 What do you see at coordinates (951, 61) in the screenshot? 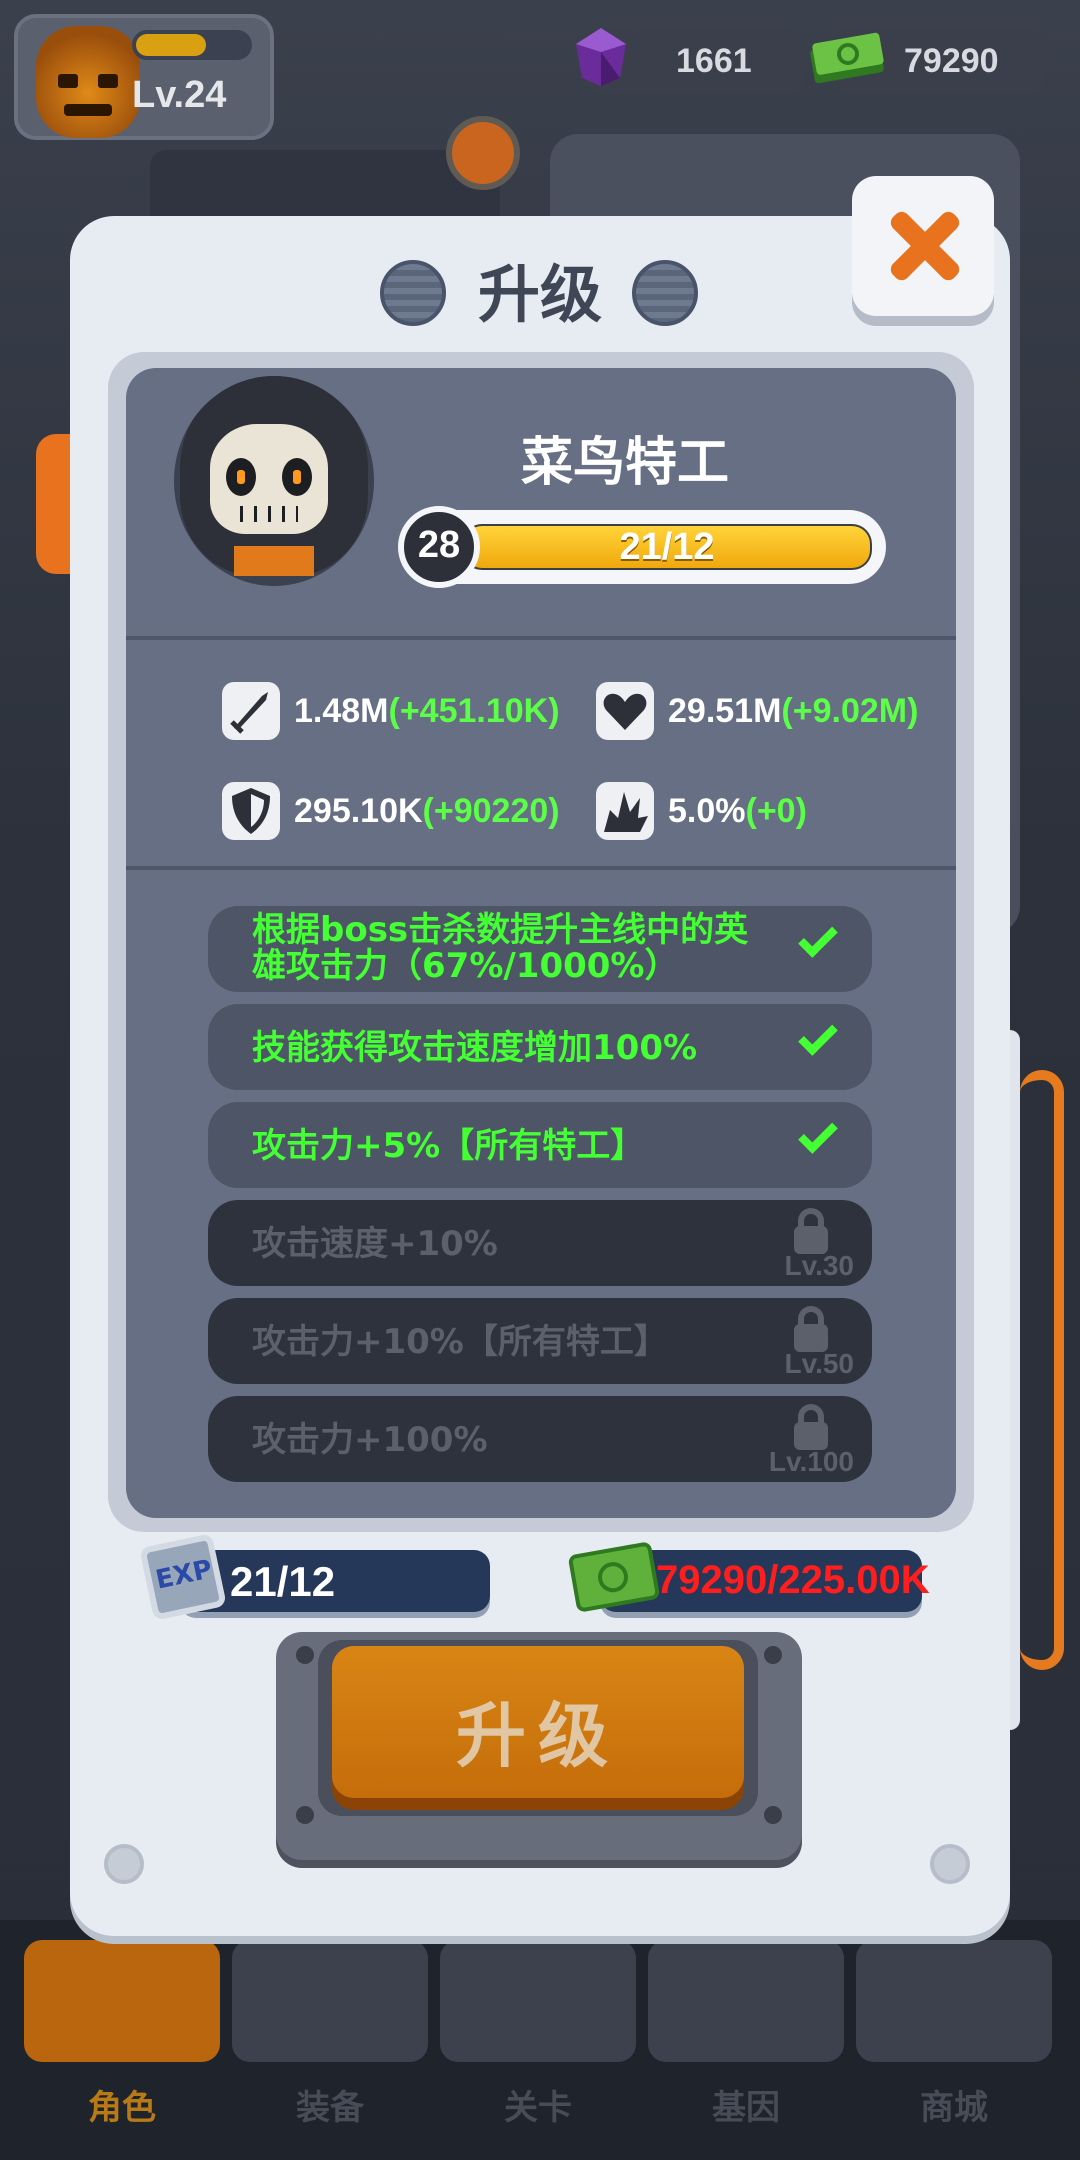
I see `cash-count: 79290` at bounding box center [951, 61].